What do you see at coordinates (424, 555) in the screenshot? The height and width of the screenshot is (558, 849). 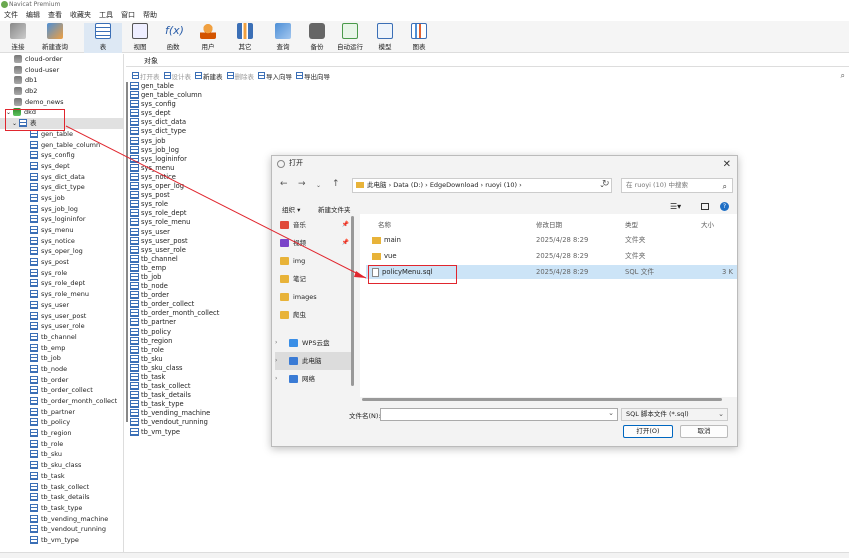 I see `status-bar` at bounding box center [424, 555].